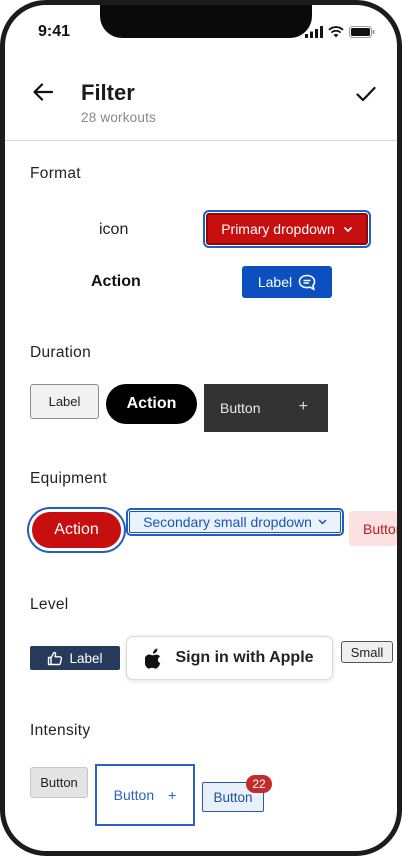 This screenshot has height=856, width=402. What do you see at coordinates (266, 408) in the screenshot?
I see `duration-dark-button: Button +` at bounding box center [266, 408].